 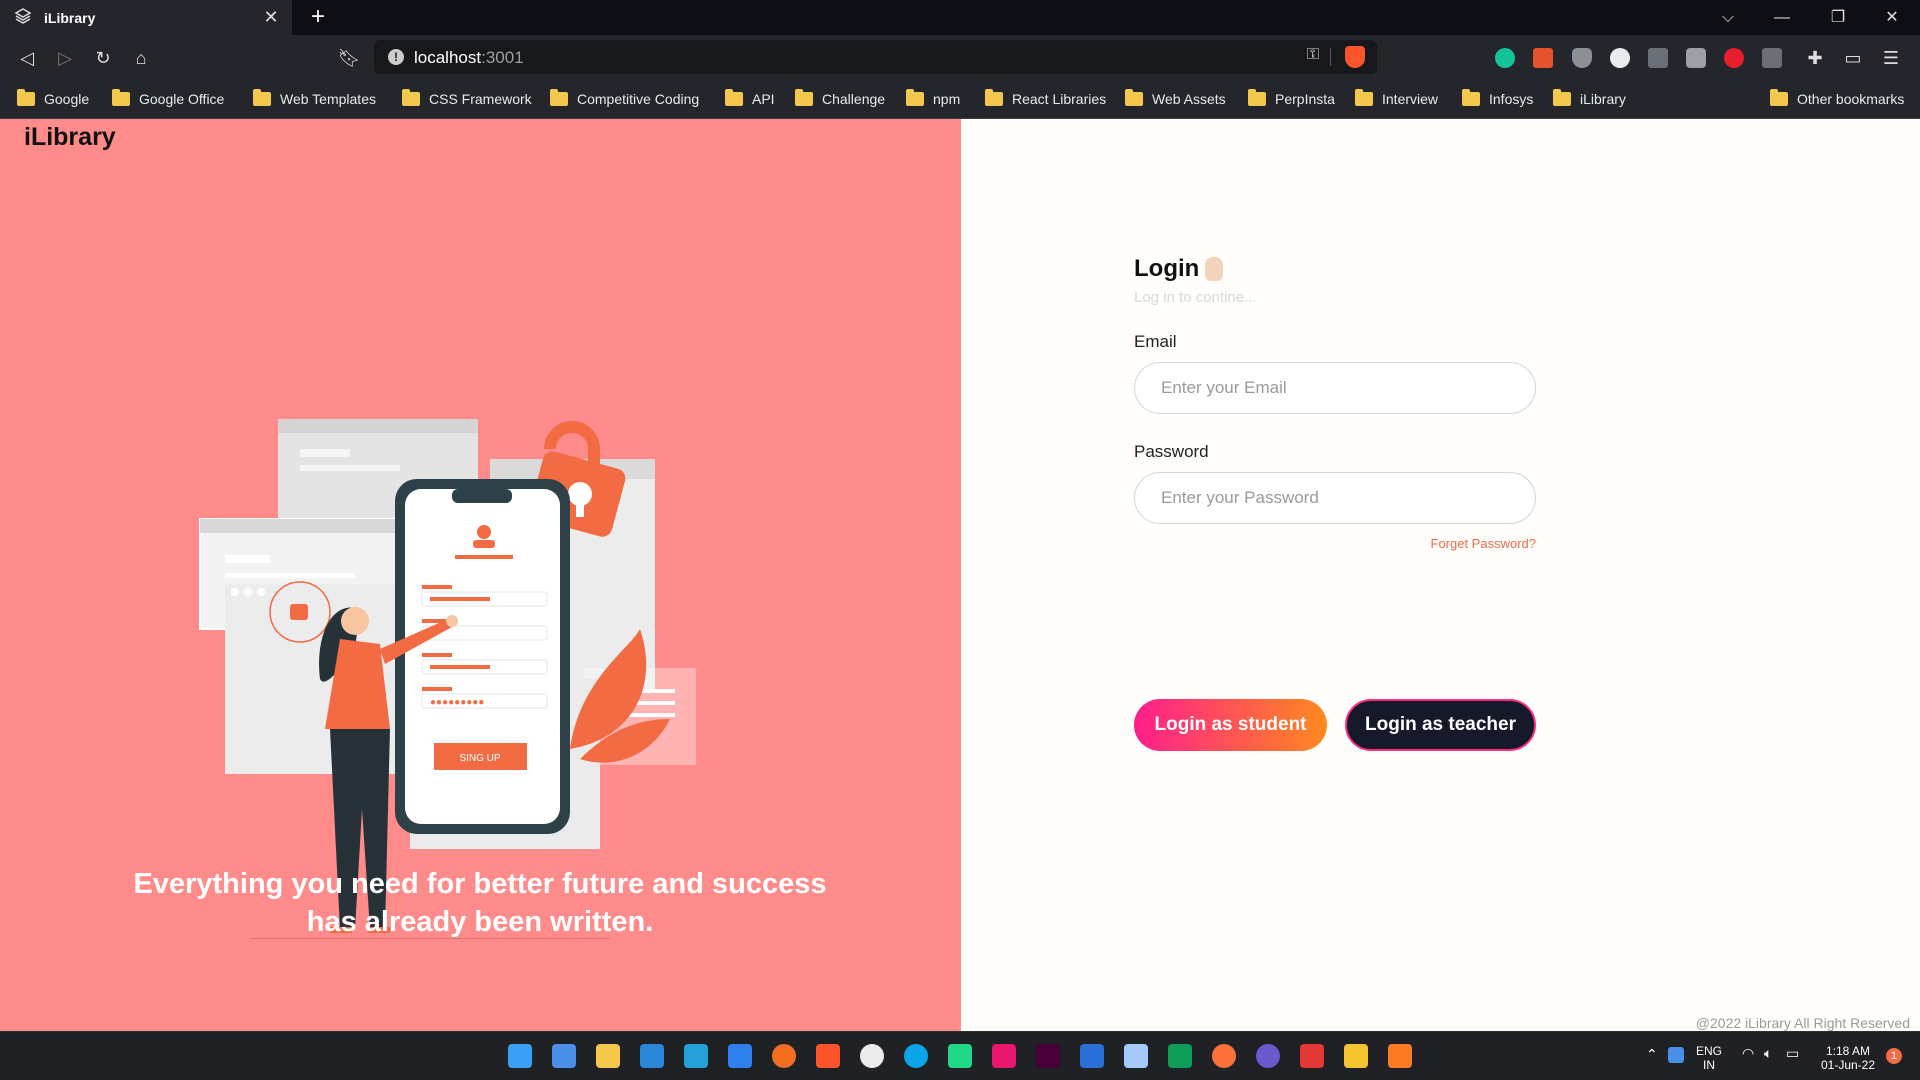 What do you see at coordinates (828, 1056) in the screenshot?
I see `brave-icon` at bounding box center [828, 1056].